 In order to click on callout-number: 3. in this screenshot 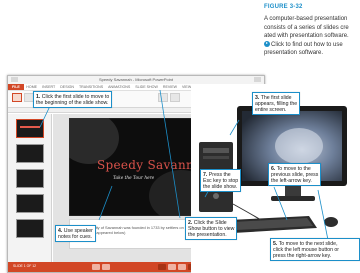, I will do `click(257, 97)`.